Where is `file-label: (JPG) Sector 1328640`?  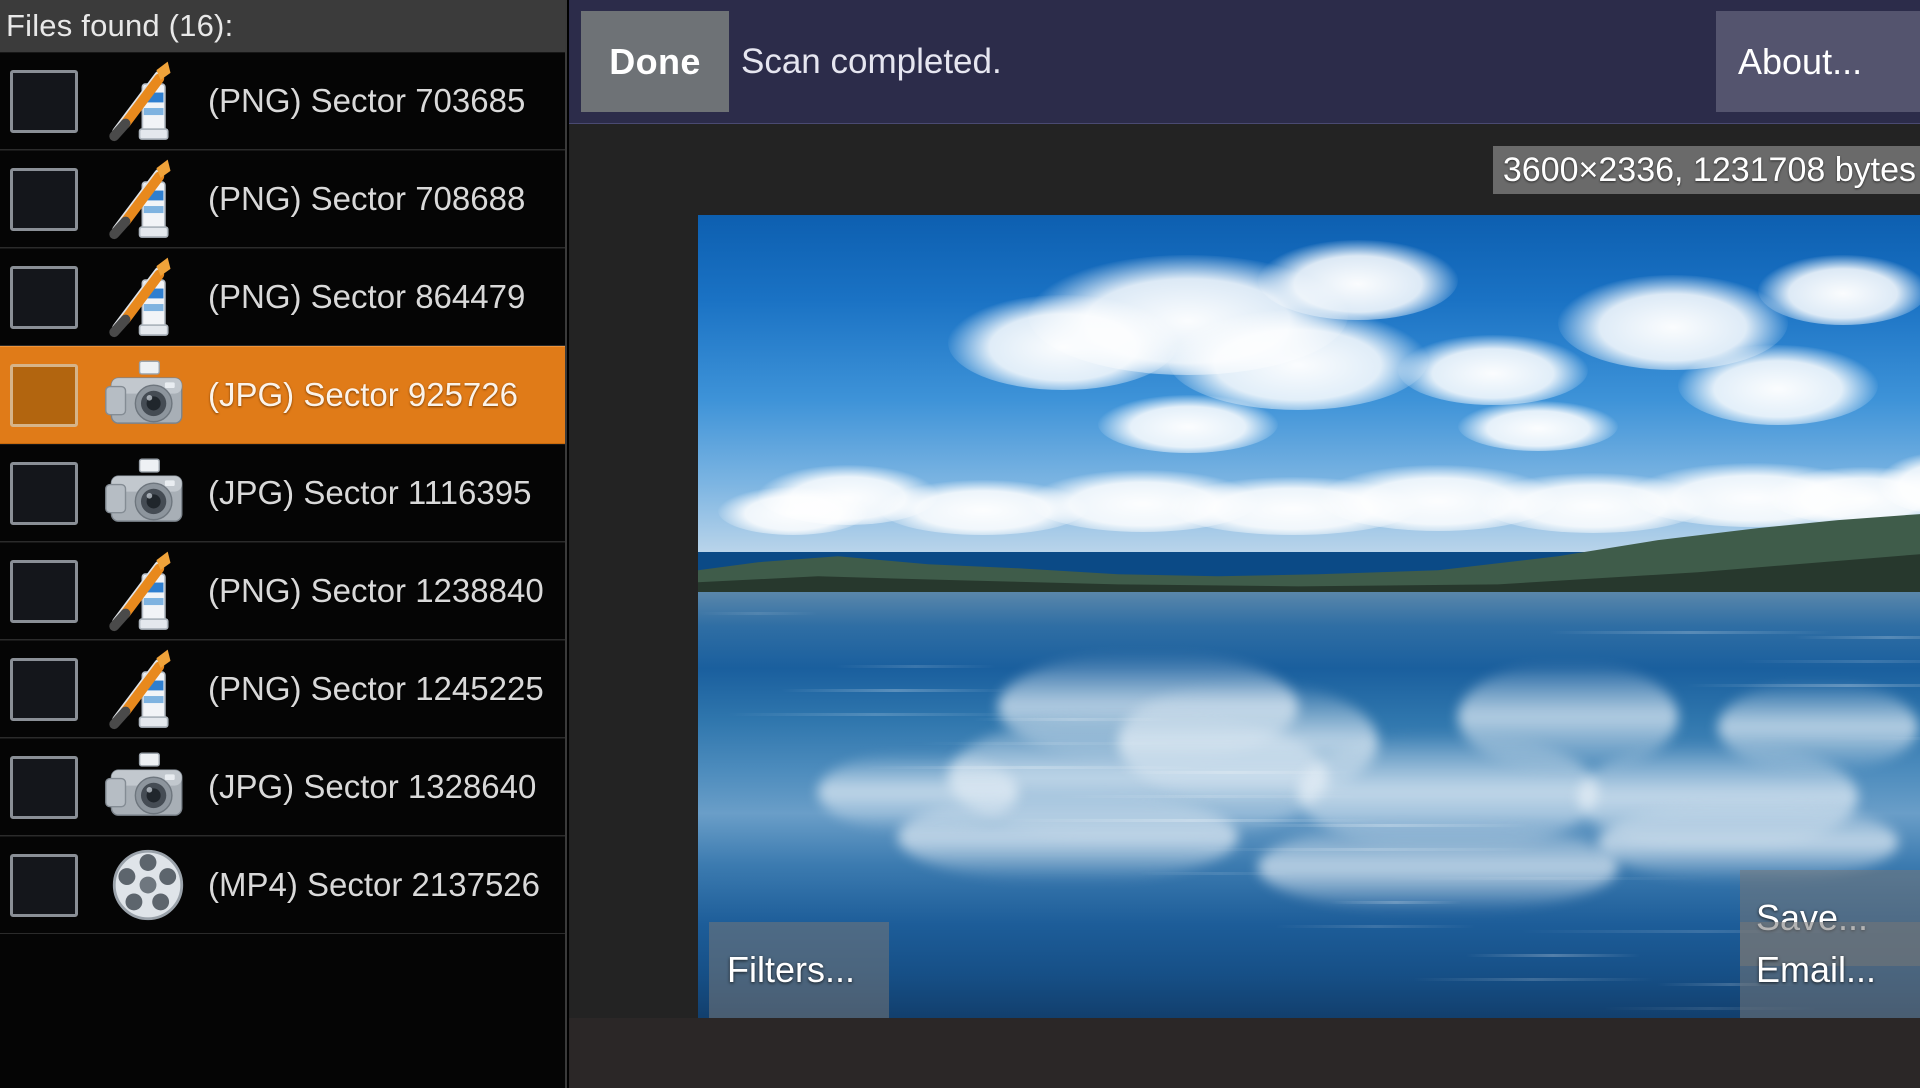
file-label: (JPG) Sector 1328640 is located at coordinates (372, 786).